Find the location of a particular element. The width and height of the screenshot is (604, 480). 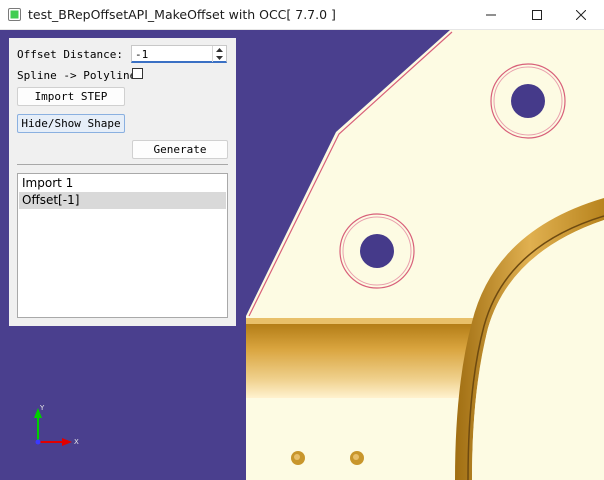

stud-1-highlight is located at coordinates (297, 457).